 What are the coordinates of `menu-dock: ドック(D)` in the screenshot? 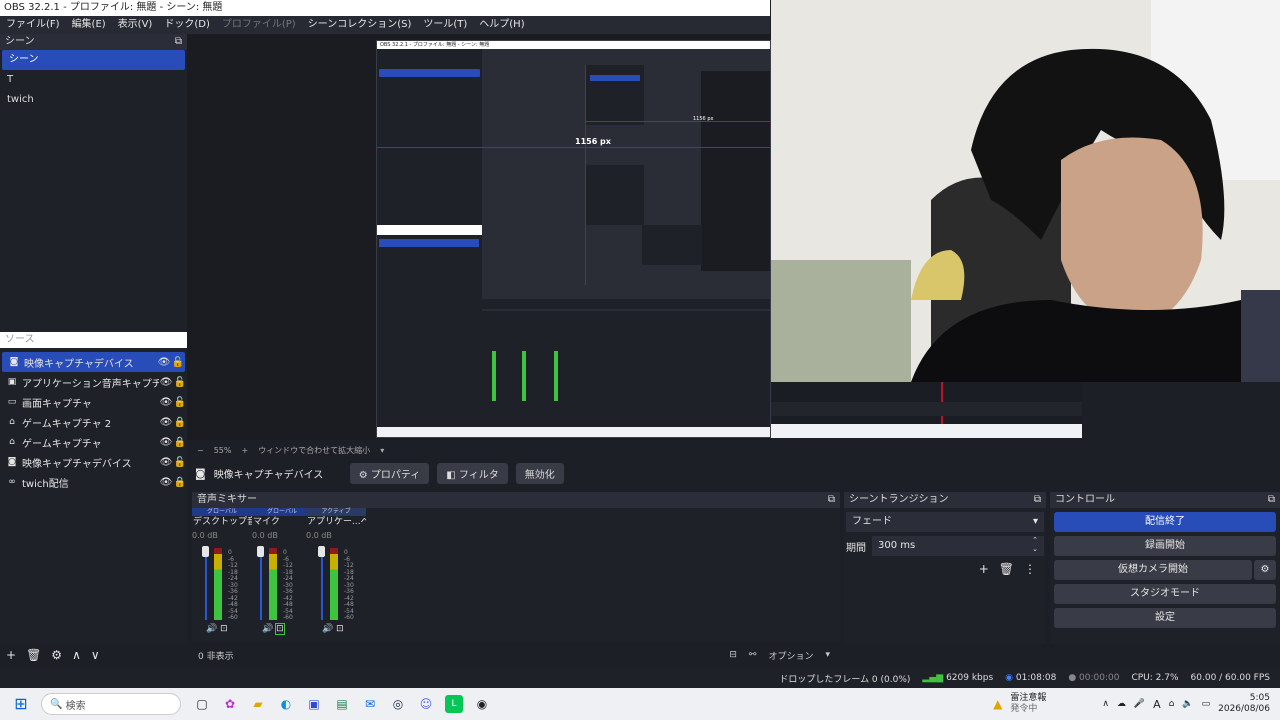 It's located at (187, 25).